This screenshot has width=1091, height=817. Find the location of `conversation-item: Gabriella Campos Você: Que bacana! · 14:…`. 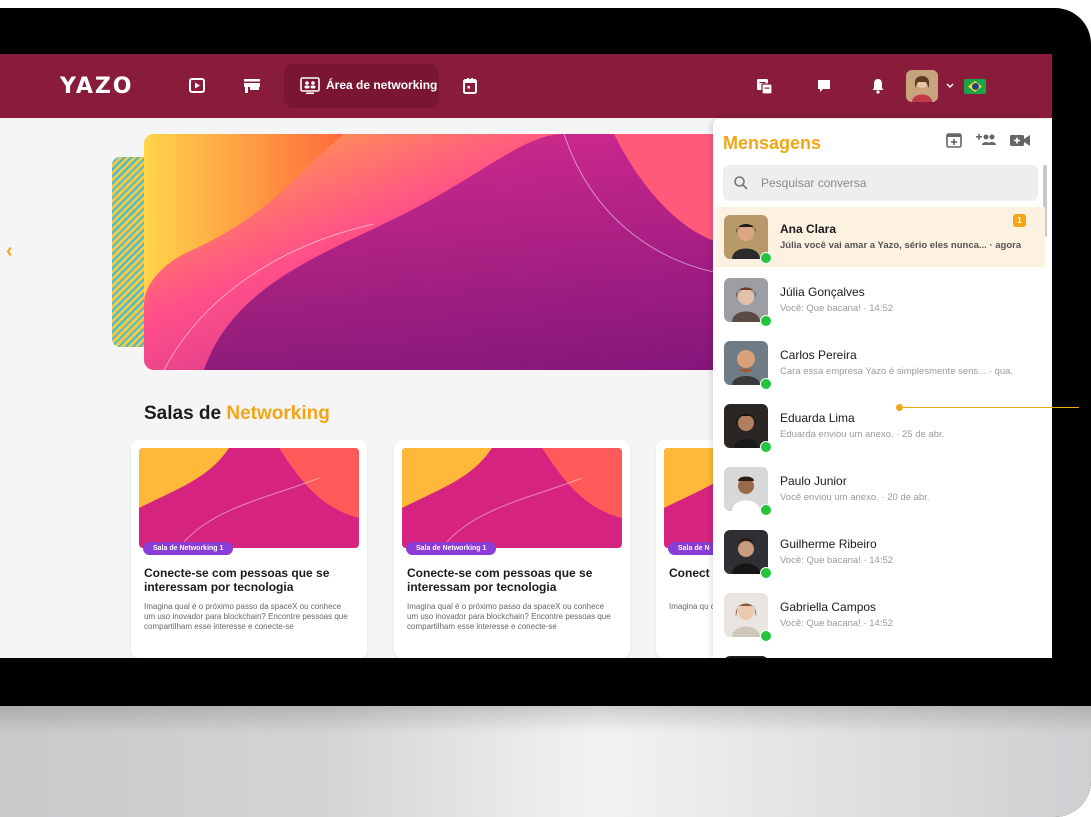

conversation-item: Gabriella Campos Você: Que bacana! · 14:… is located at coordinates (880, 615).